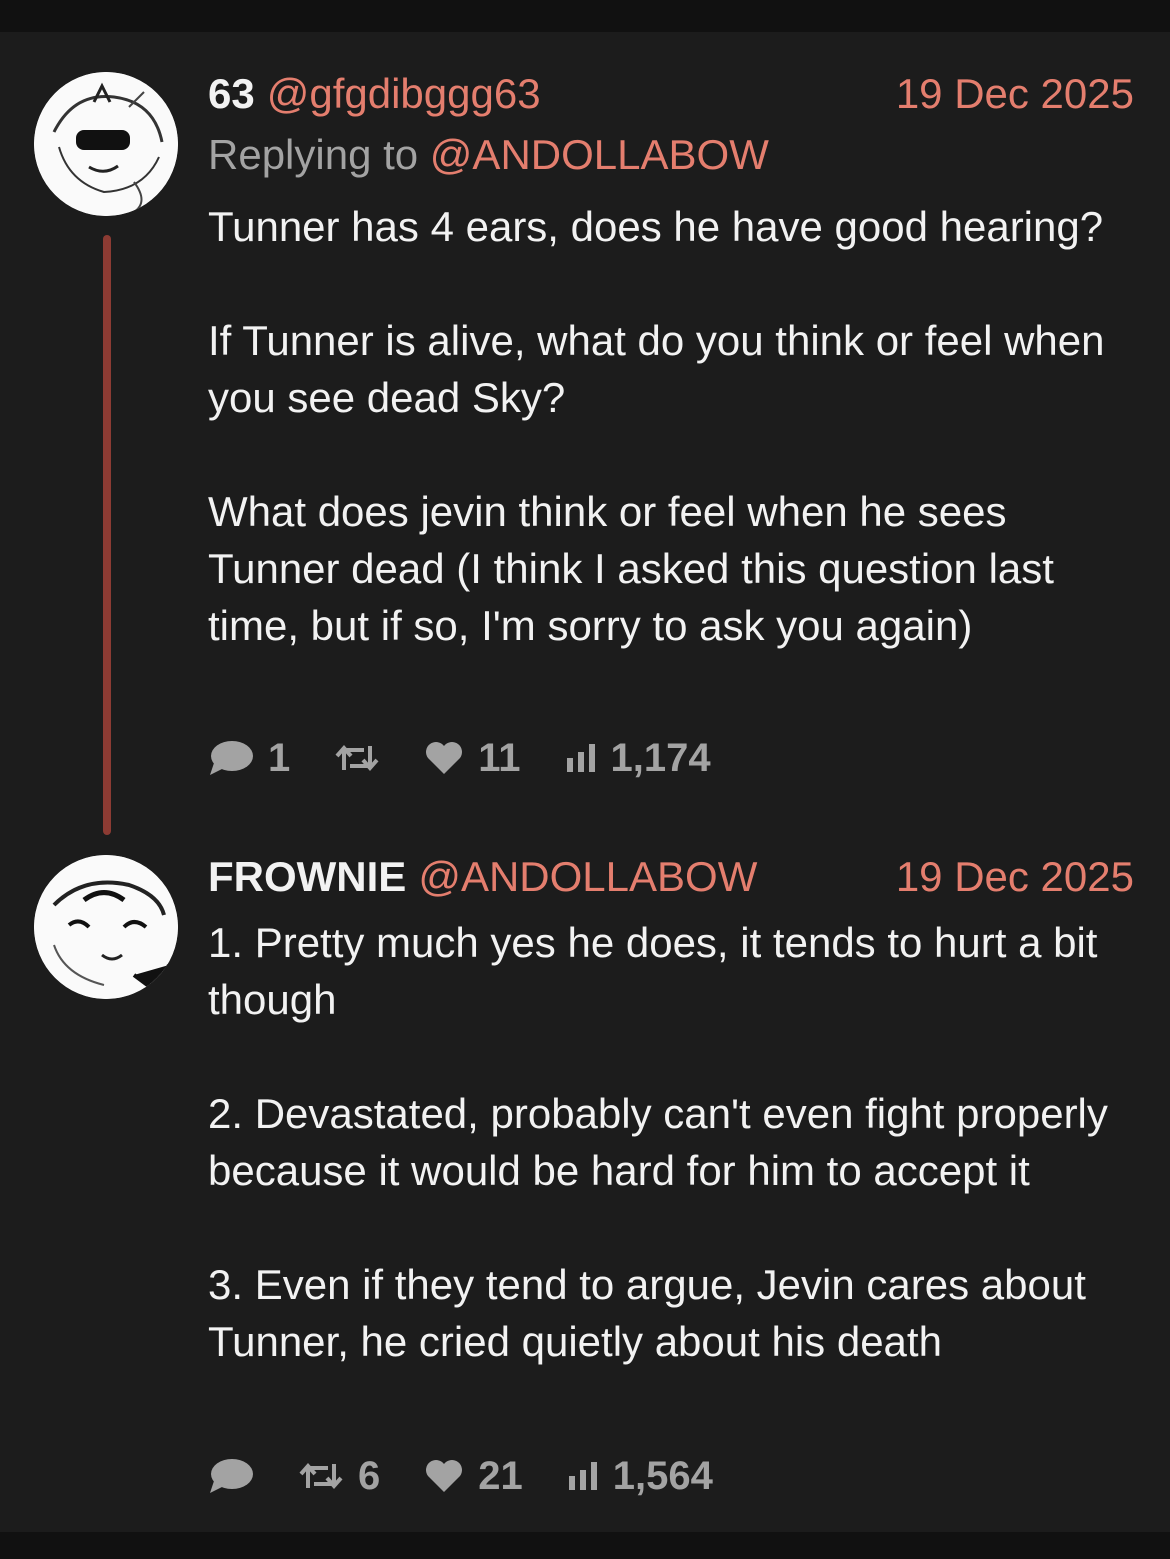 The width and height of the screenshot is (1170, 1559). Describe the element at coordinates (231, 93) in the screenshot. I see `display-name: 63` at that location.